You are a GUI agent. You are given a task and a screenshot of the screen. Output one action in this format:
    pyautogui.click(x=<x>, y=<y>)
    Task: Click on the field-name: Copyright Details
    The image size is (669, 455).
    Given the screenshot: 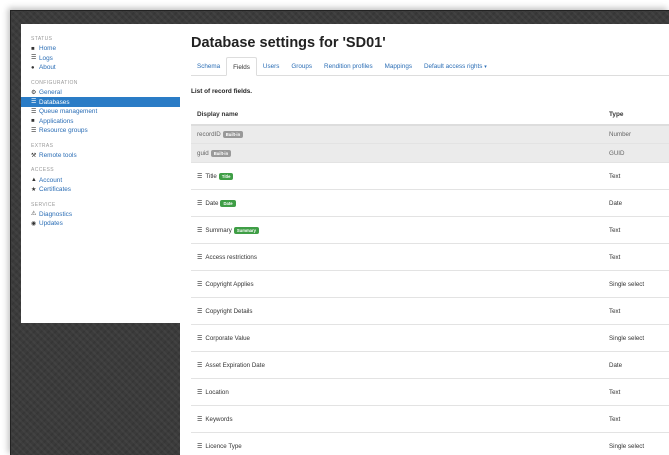 What is the action you would take?
    pyautogui.click(x=229, y=311)
    